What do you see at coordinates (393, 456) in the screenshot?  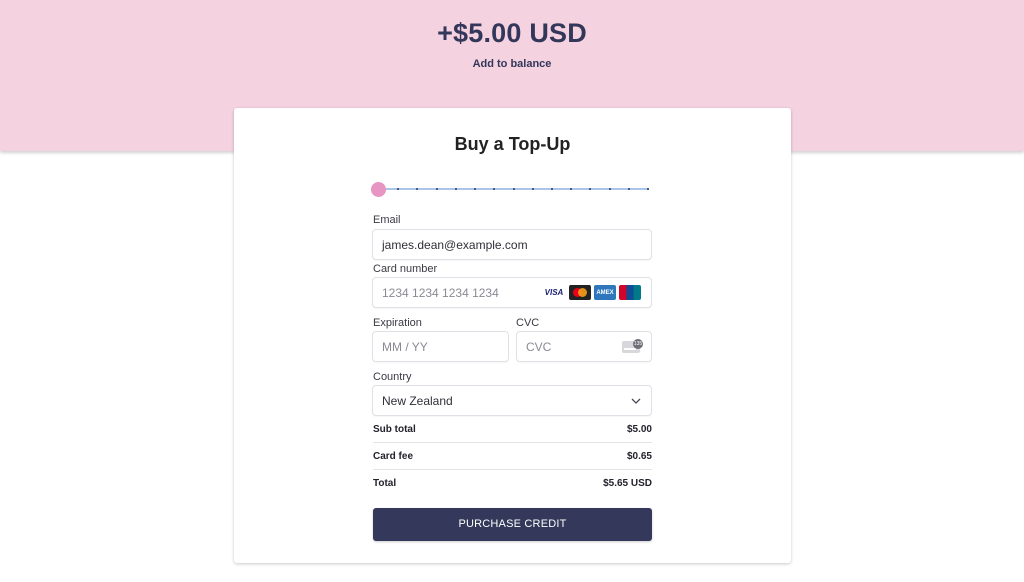 I see `card-fee-label: Card fee` at bounding box center [393, 456].